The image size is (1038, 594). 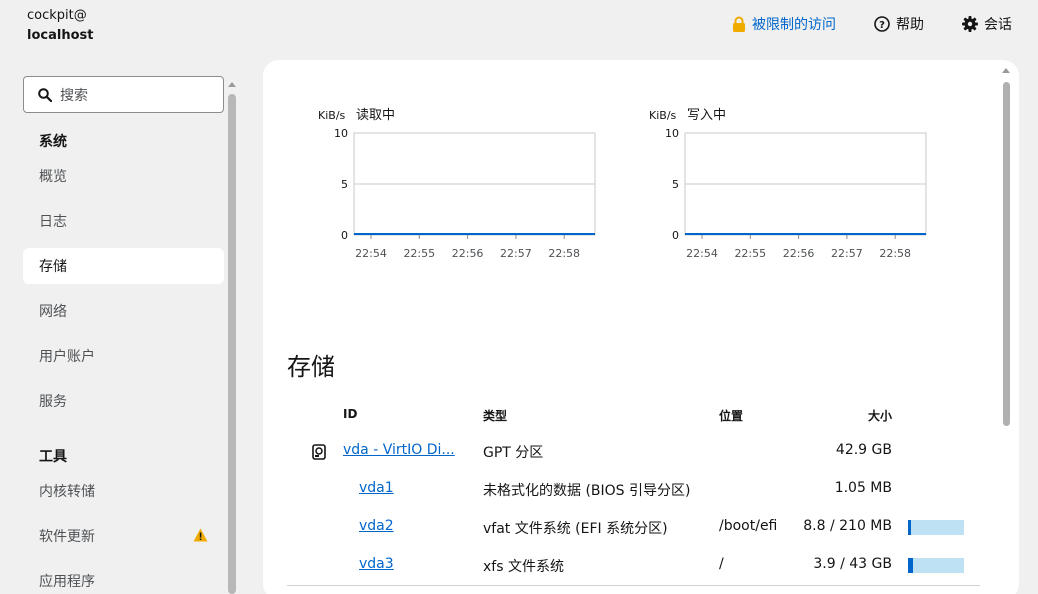 What do you see at coordinates (852, 564) in the screenshot?
I see `device-size: 3.9 / 43 GB` at bounding box center [852, 564].